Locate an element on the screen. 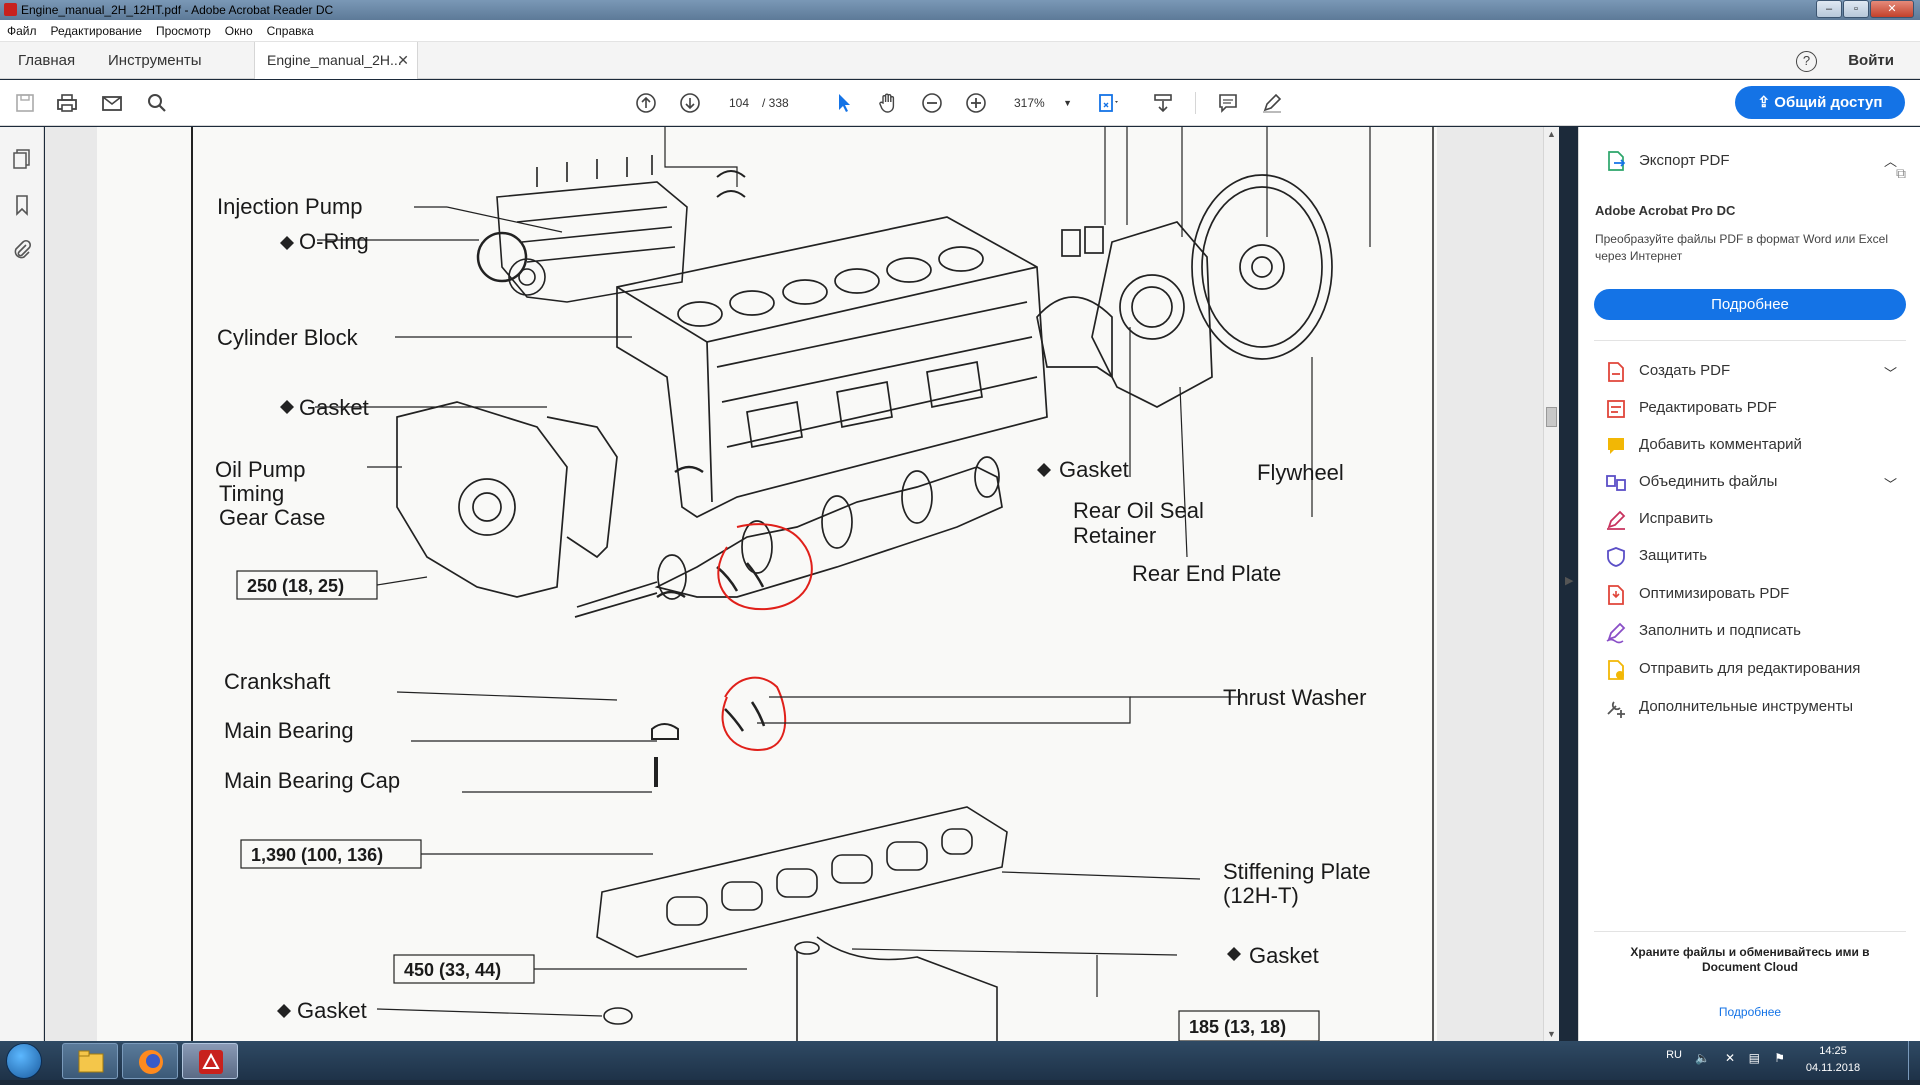  protect-icon is located at coordinates (1616, 557).